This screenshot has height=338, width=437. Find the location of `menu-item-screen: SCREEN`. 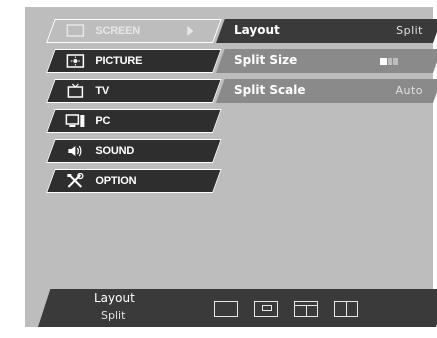

menu-item-screen: SCREEN is located at coordinates (134, 31).